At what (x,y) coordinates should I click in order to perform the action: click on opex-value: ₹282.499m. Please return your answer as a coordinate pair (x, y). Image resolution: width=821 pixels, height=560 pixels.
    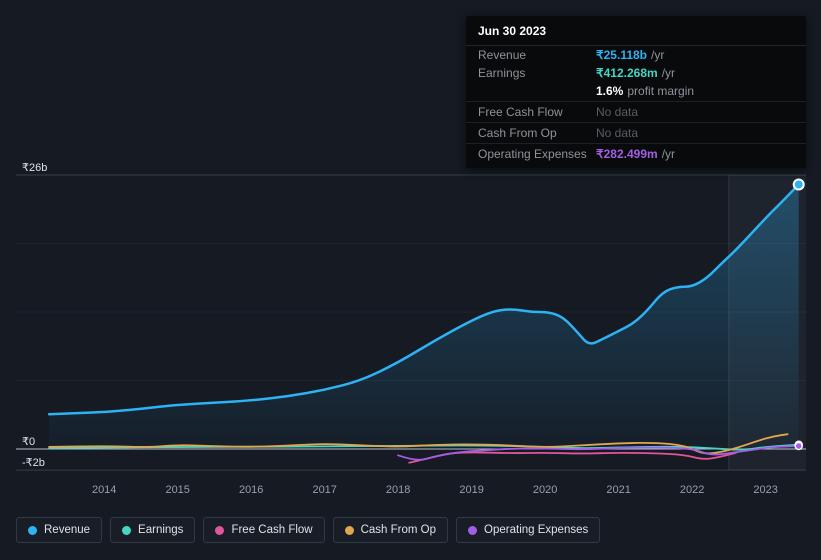
    Looking at the image, I should click on (627, 154).